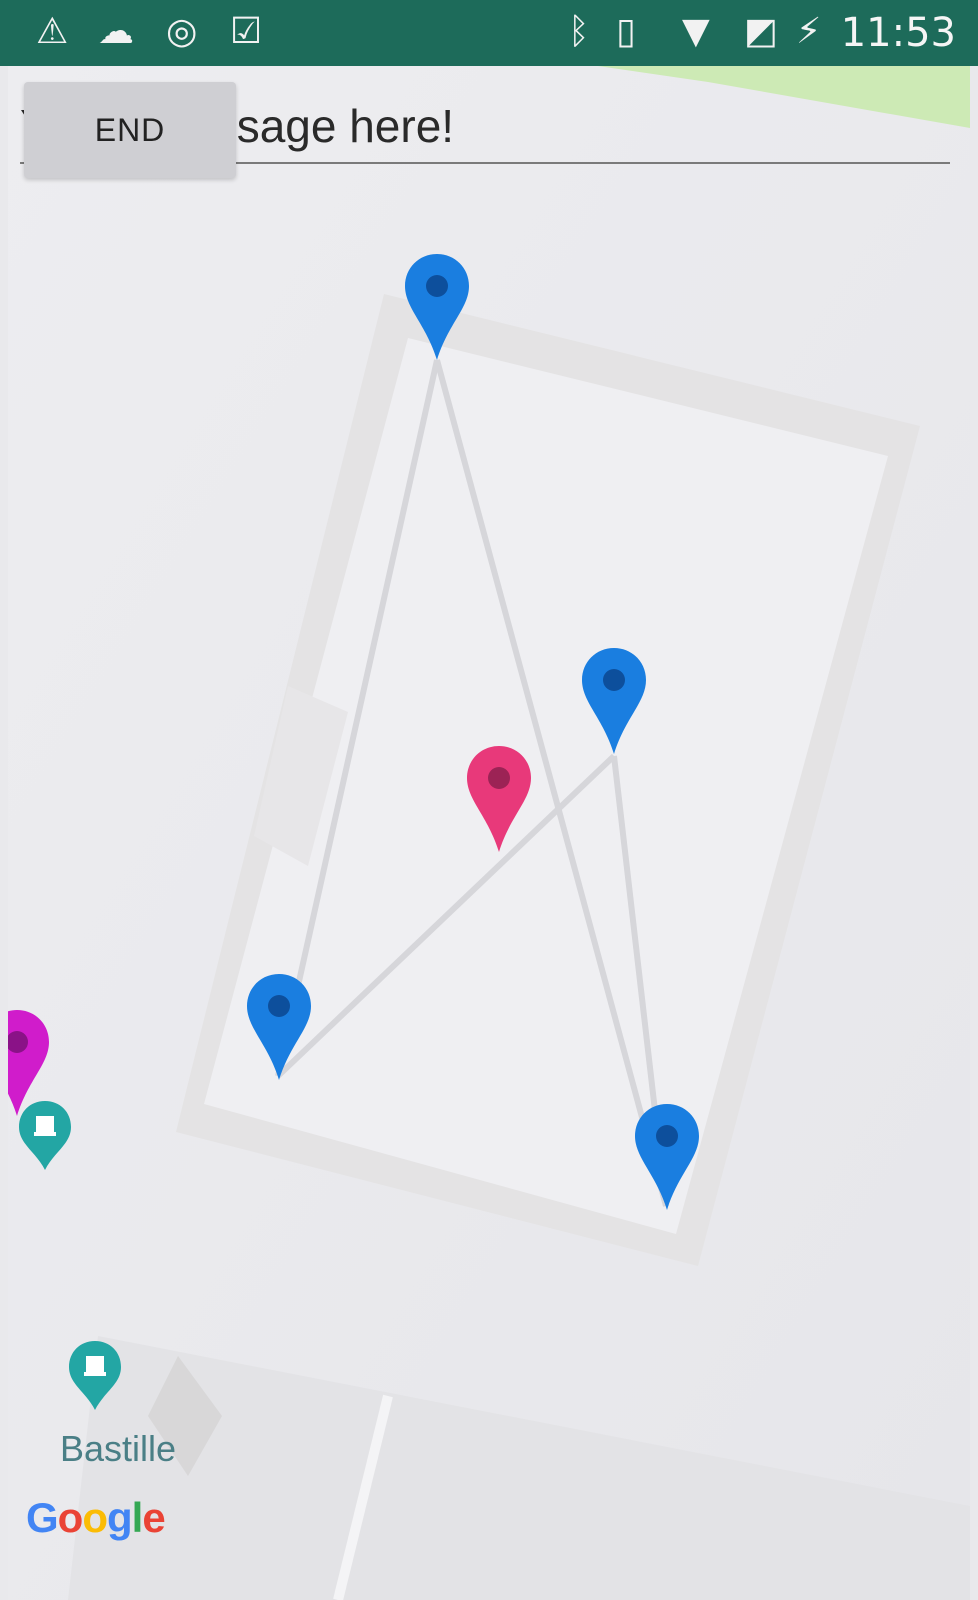 The width and height of the screenshot is (978, 1600). What do you see at coordinates (96, 1517) in the screenshot?
I see `google-logo: Google` at bounding box center [96, 1517].